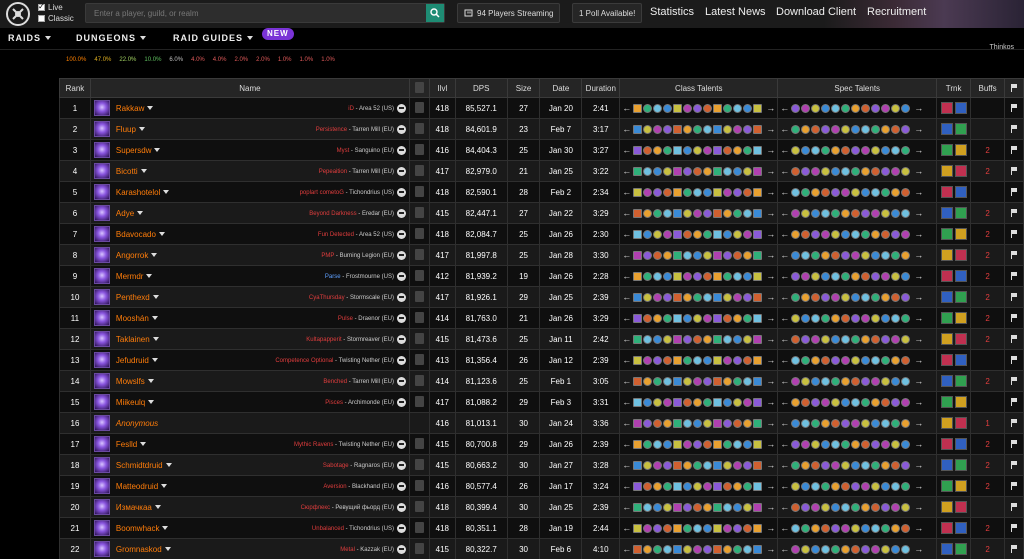 The image size is (1024, 559). Describe the element at coordinates (18, 14) in the screenshot. I see `site-logo-icon` at that location.